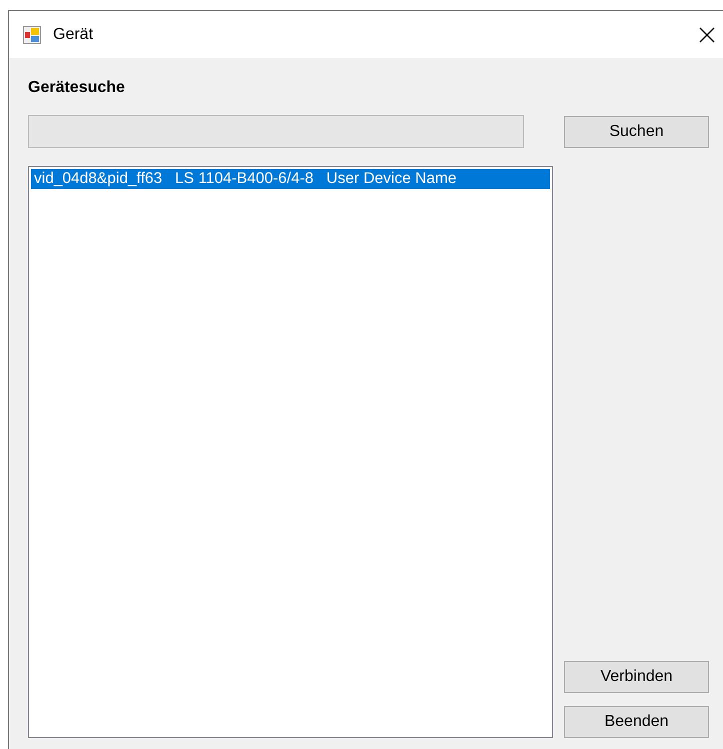  I want to click on search-button: Suchen, so click(636, 132).